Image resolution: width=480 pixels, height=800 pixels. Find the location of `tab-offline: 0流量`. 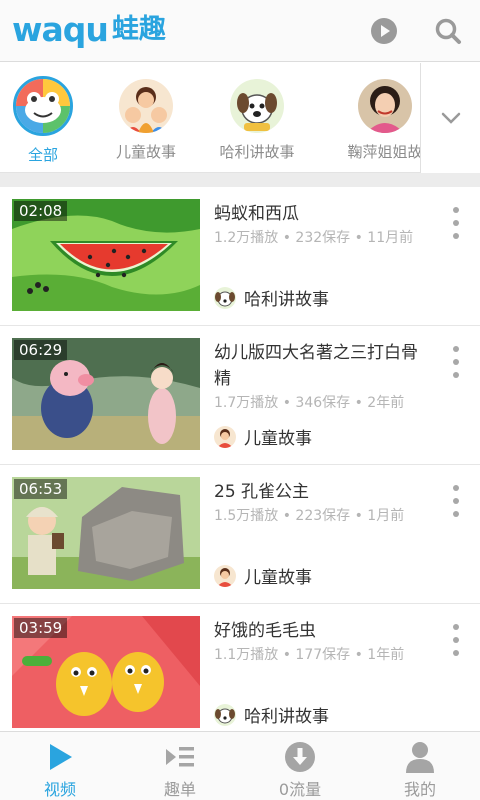

tab-offline: 0流量 is located at coordinates (300, 766).